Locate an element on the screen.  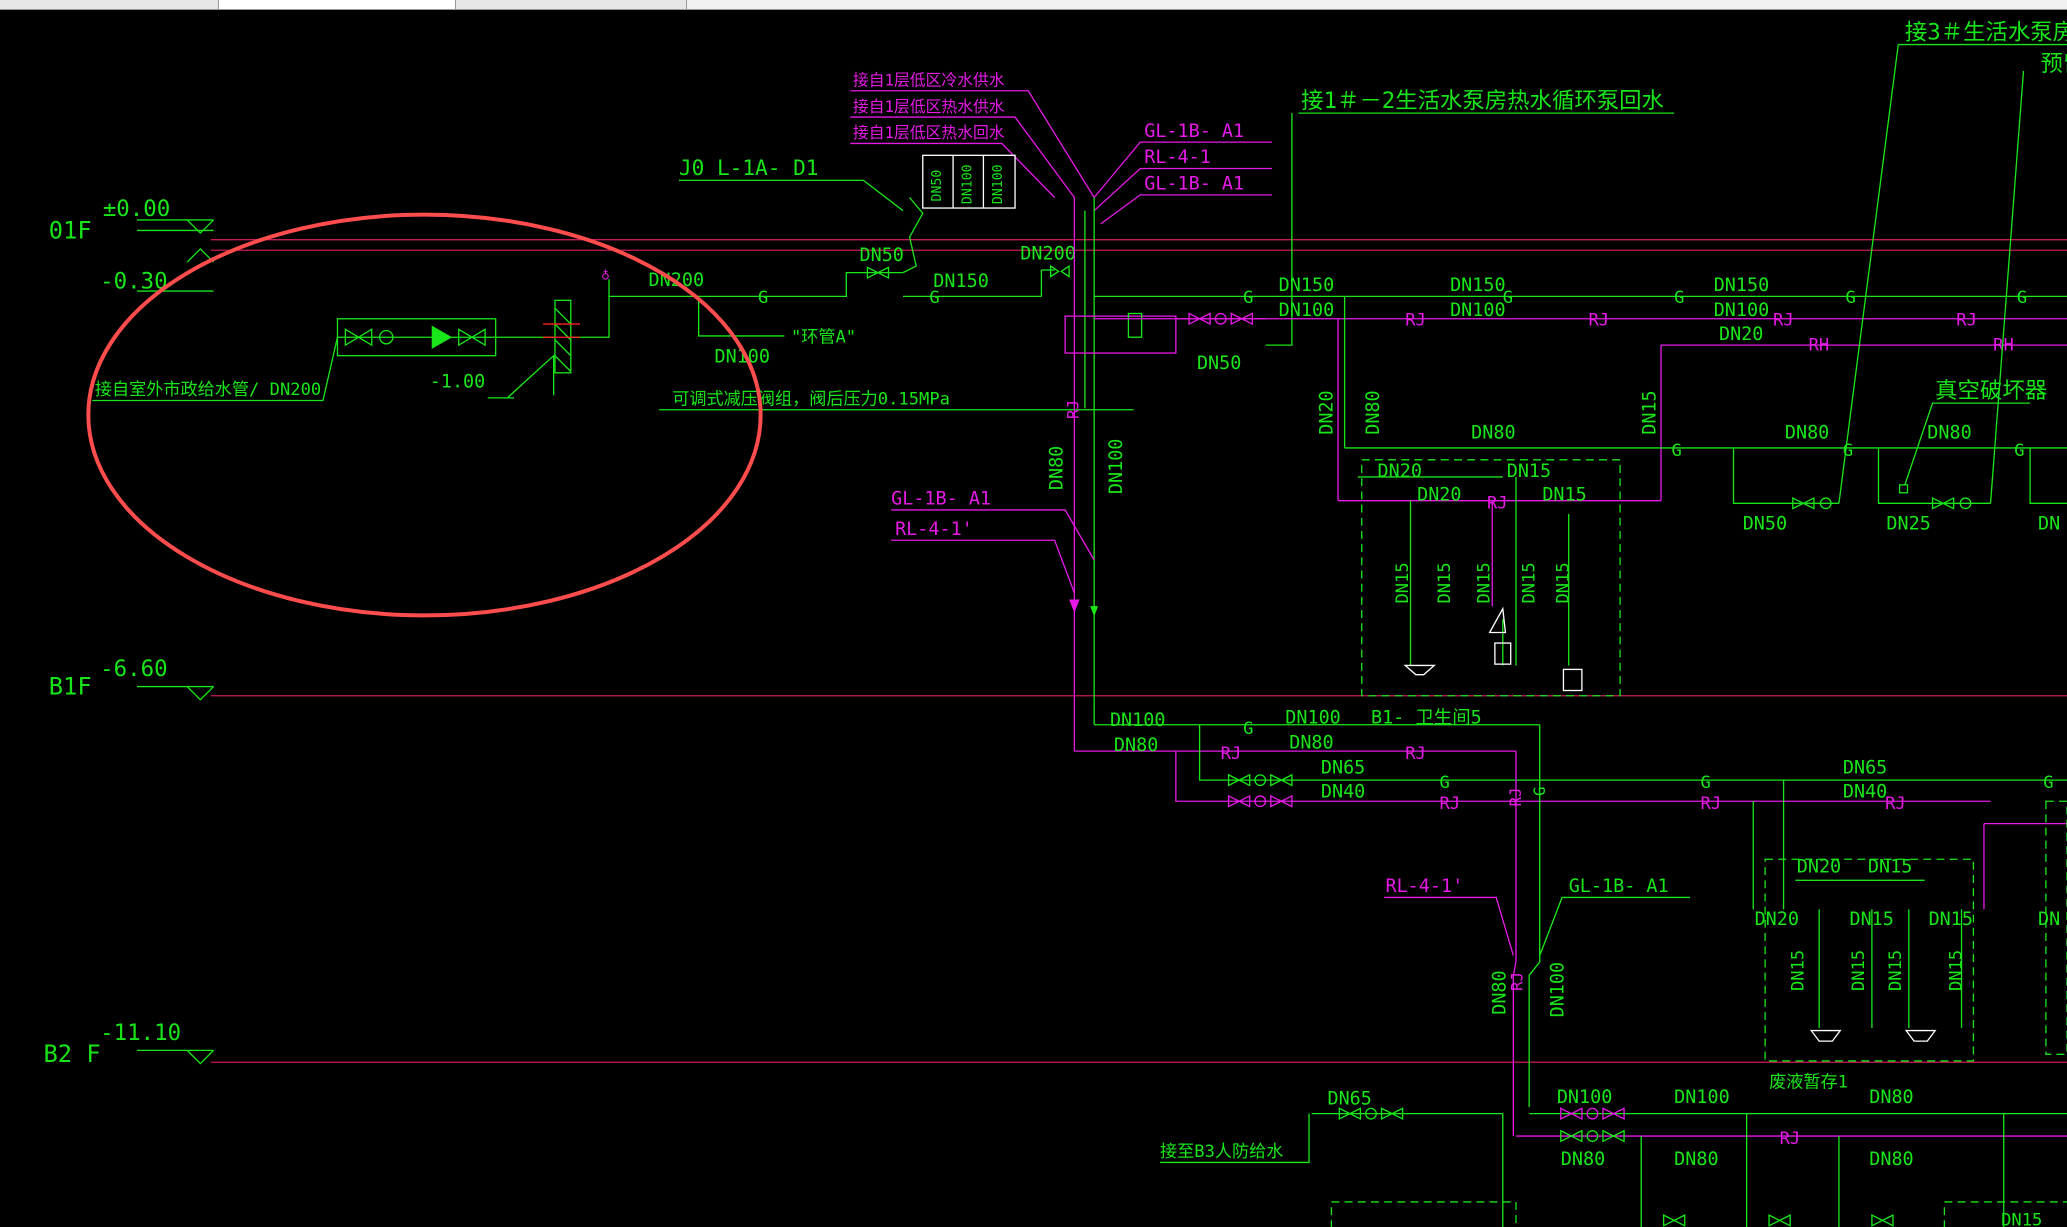
rj-label-g: RJ is located at coordinates (1415, 754).